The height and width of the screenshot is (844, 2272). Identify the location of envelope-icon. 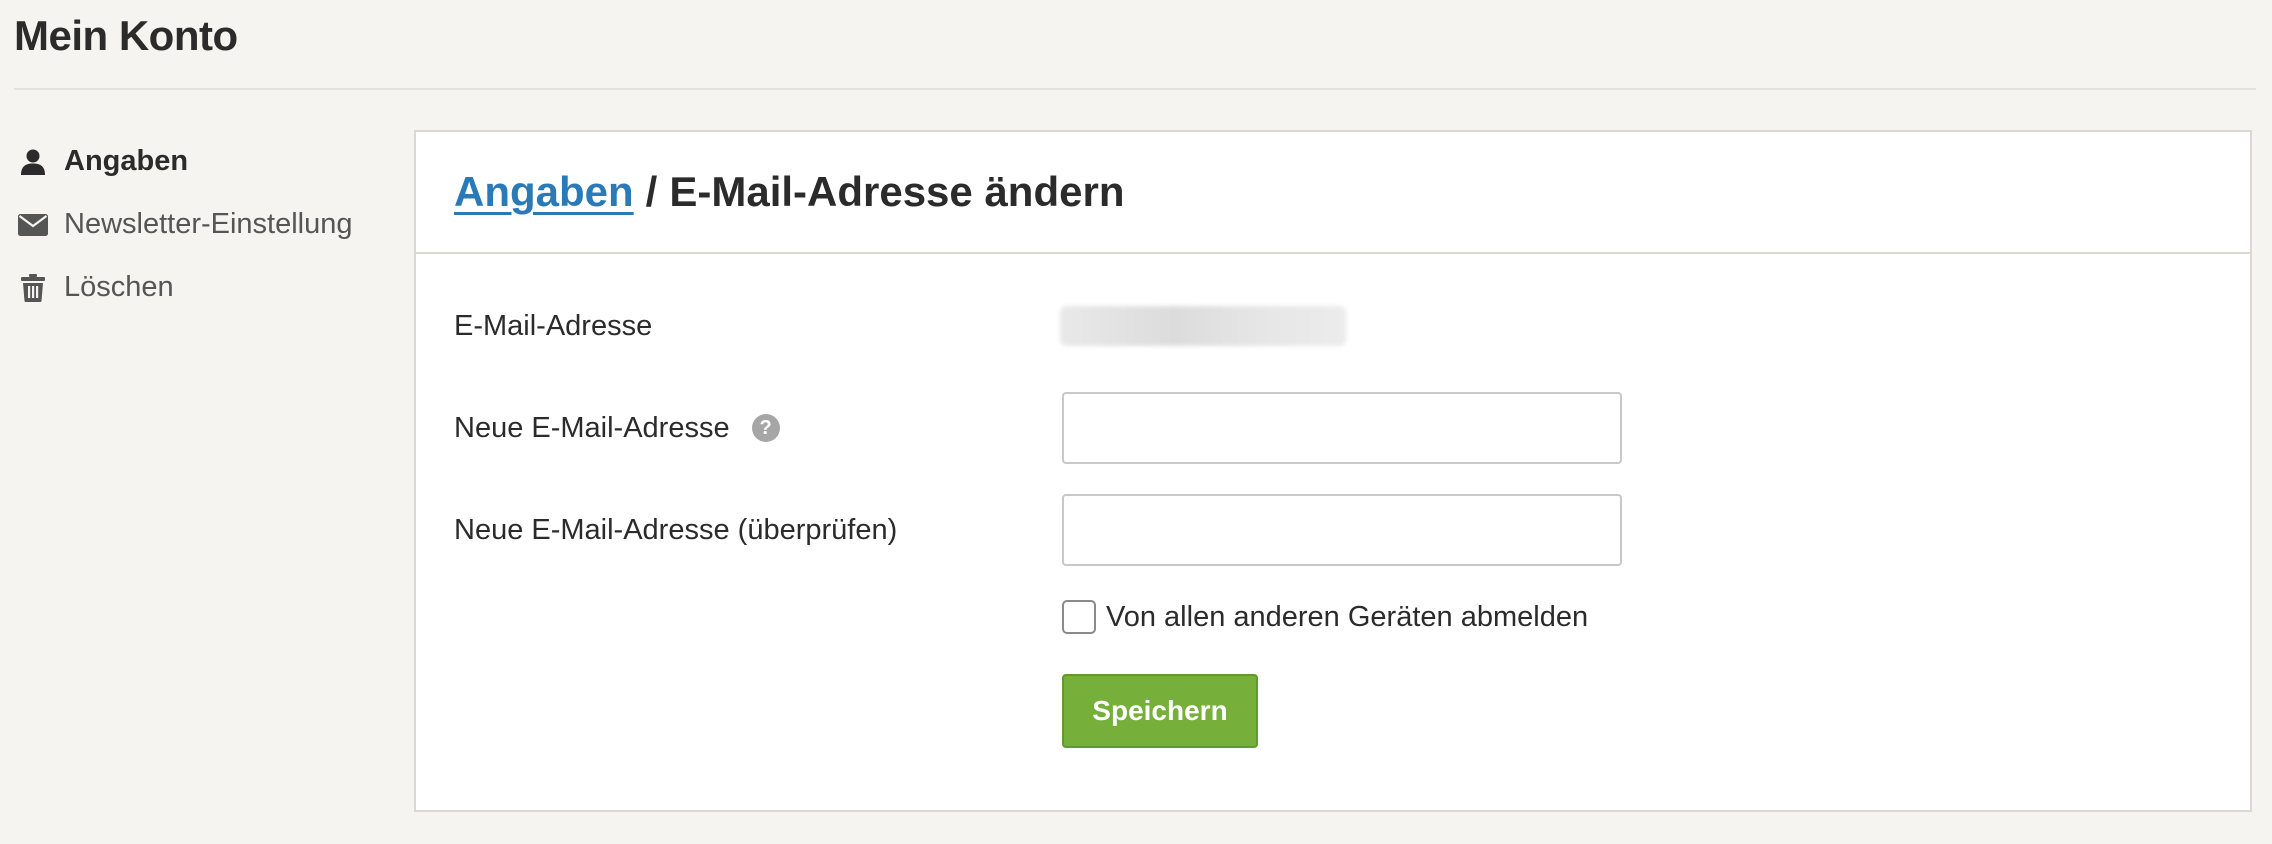
(33, 225).